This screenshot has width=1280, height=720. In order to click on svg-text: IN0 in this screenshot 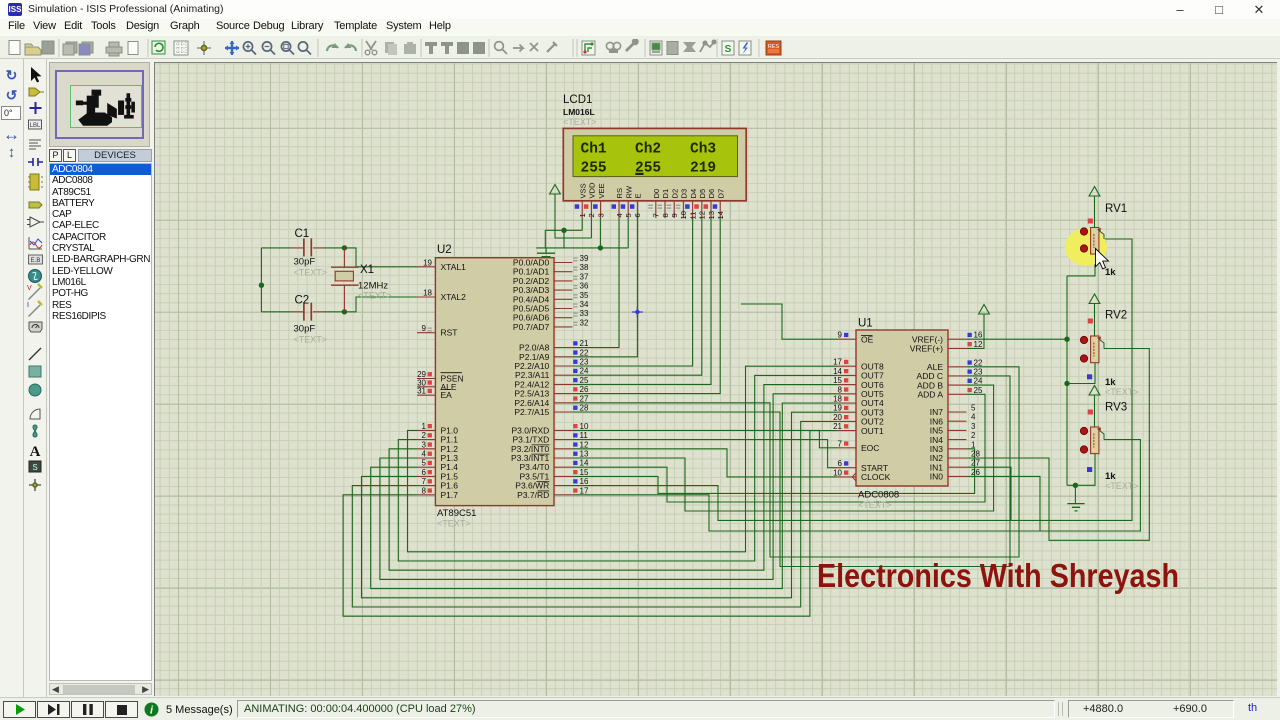, I will do `click(937, 477)`.